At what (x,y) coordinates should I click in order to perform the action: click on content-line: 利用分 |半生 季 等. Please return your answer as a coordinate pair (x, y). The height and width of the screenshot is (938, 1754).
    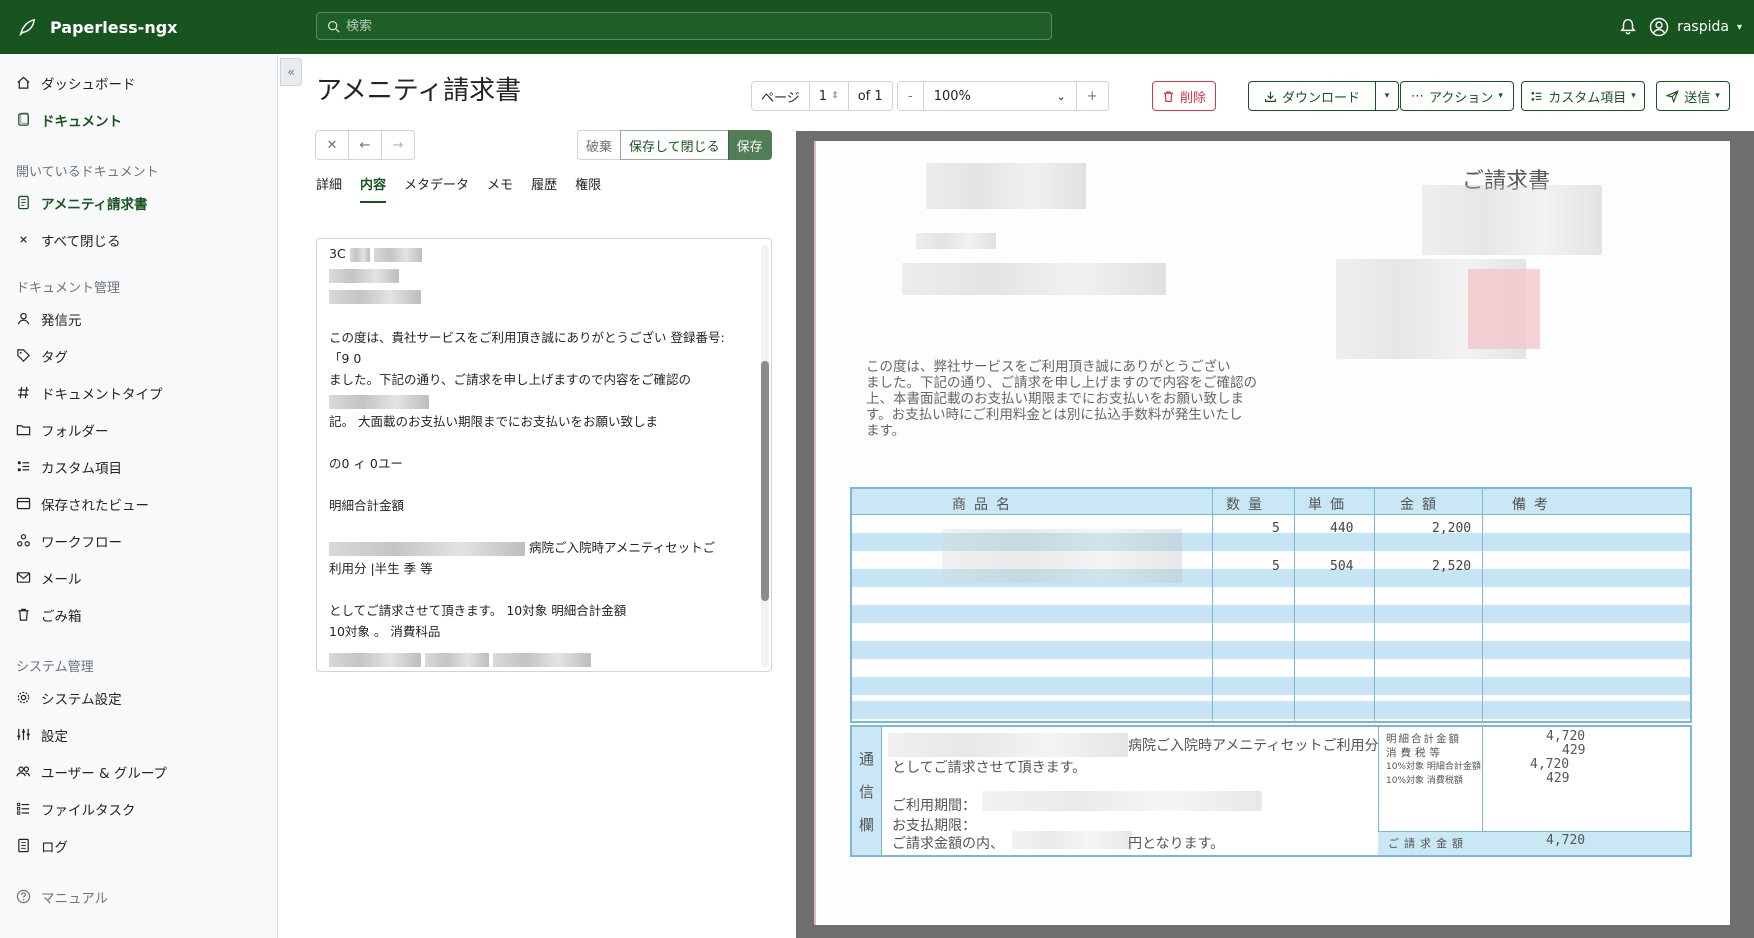
    Looking at the image, I should click on (381, 568).